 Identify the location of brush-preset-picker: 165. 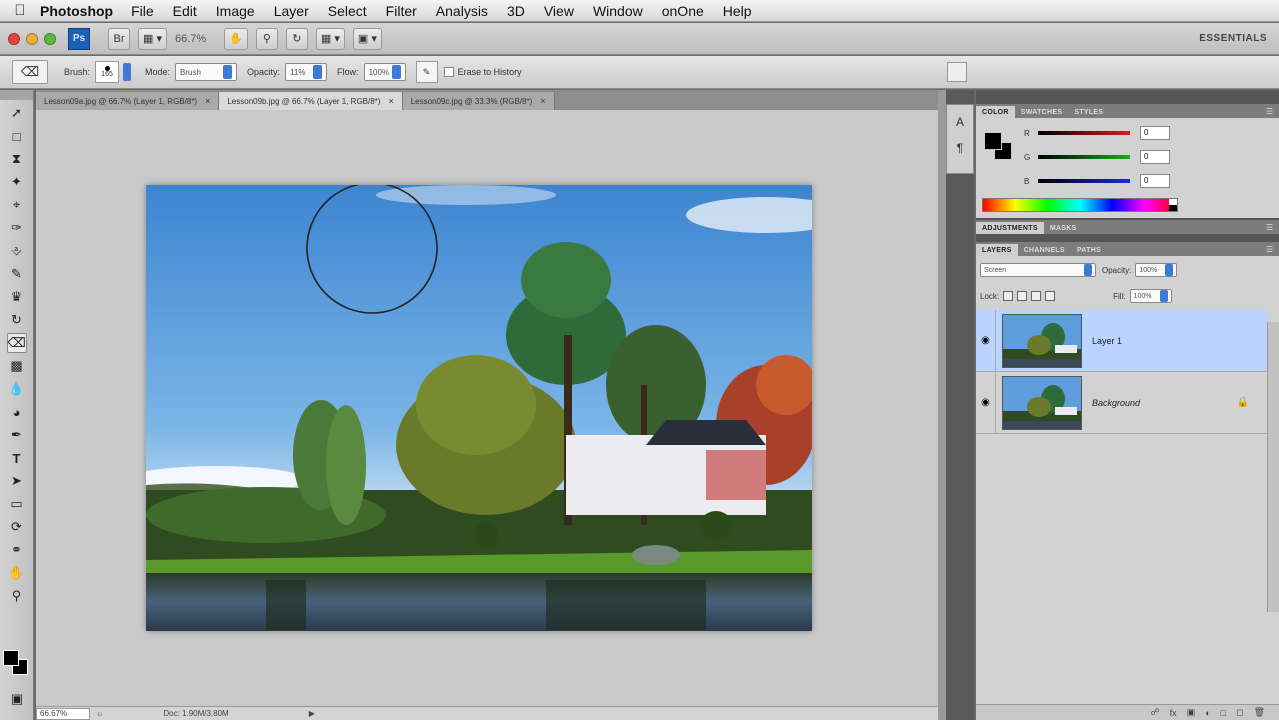
(107, 72).